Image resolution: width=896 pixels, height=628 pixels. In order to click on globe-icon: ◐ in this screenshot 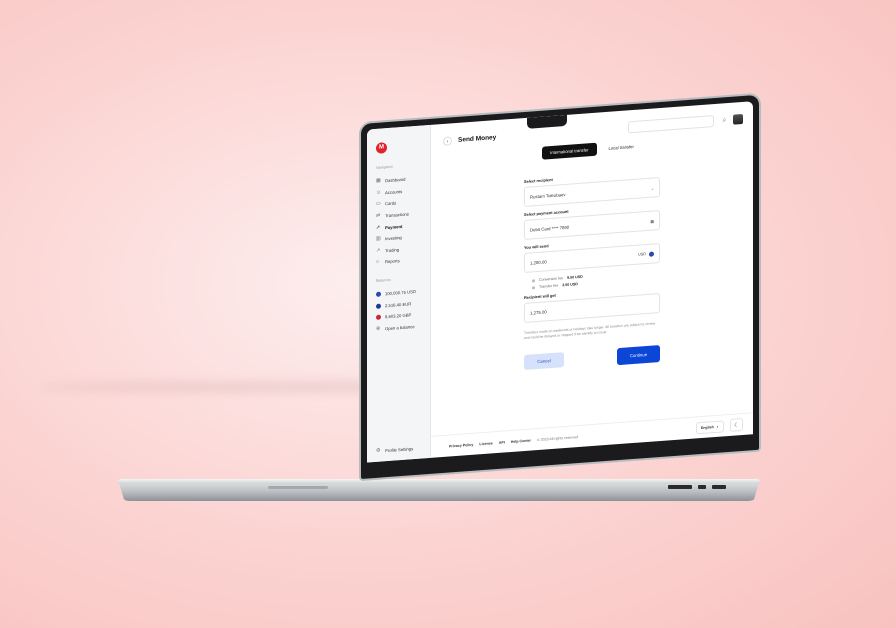, I will do `click(717, 426)`.